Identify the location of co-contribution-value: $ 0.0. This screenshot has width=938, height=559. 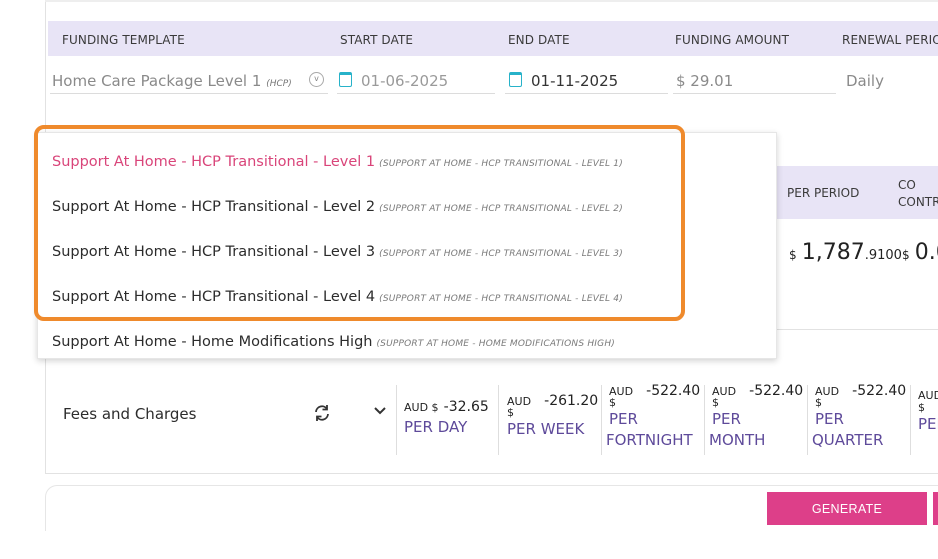
(920, 252).